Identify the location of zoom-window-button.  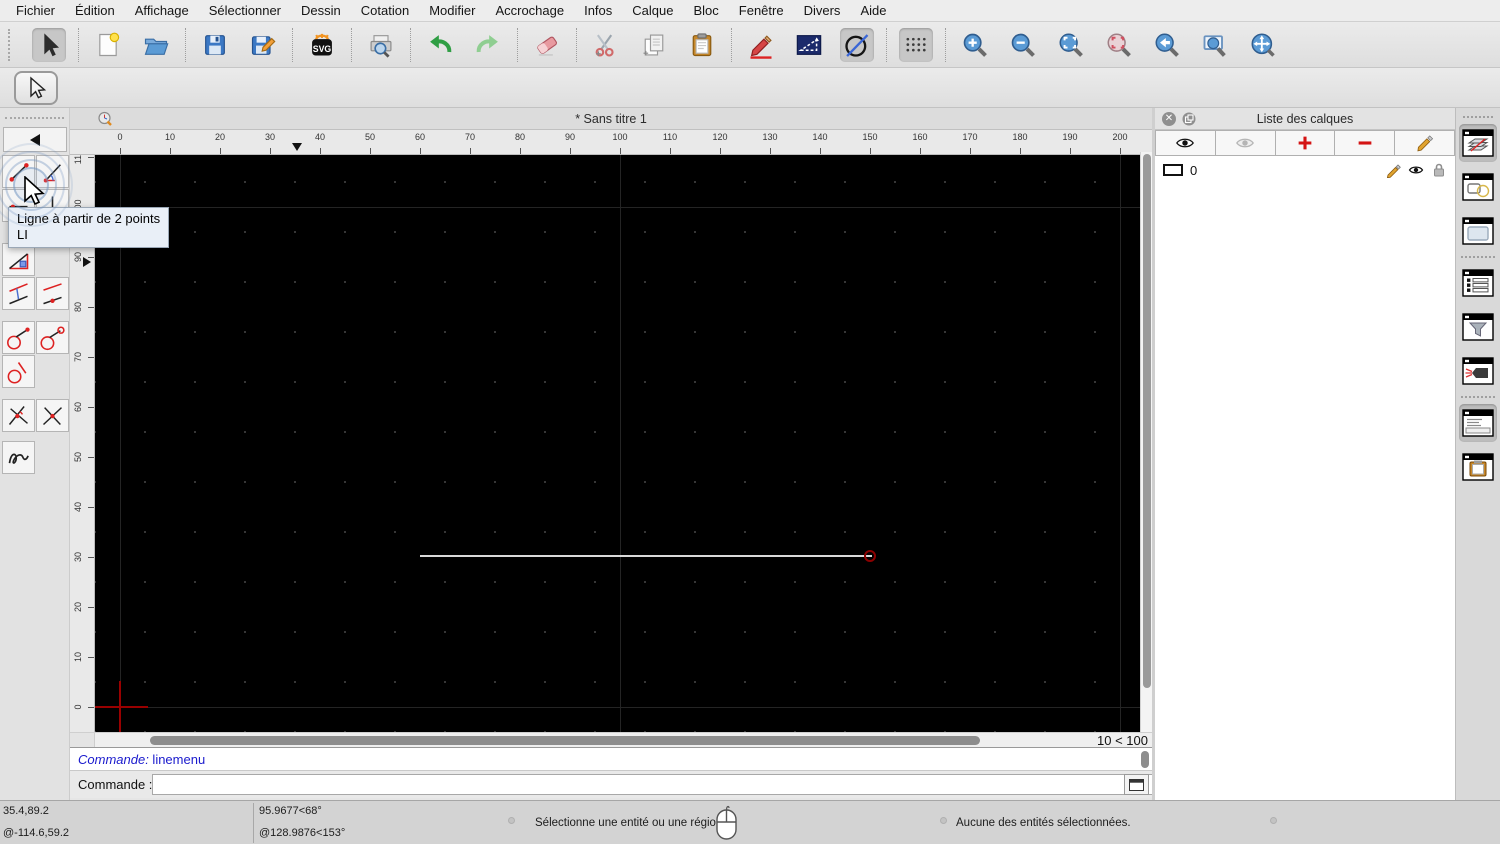
(1215, 45).